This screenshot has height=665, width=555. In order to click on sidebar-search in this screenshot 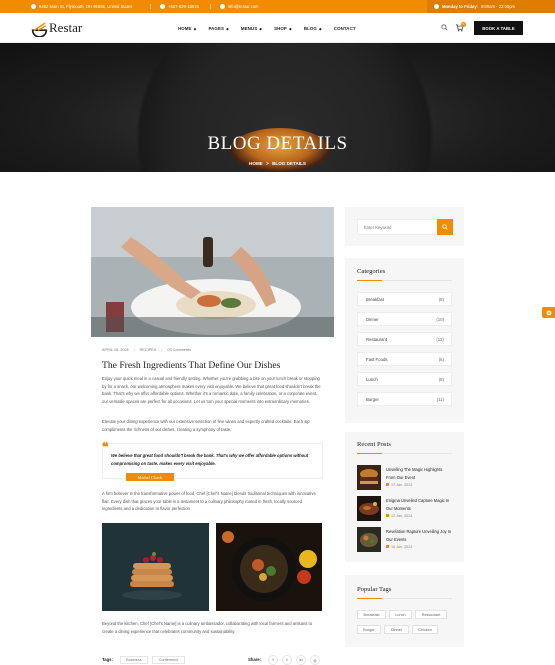, I will do `click(405, 227)`.